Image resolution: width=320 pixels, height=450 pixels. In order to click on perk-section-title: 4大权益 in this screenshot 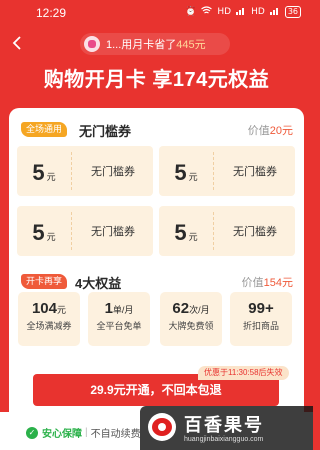, I will do `click(98, 283)`.